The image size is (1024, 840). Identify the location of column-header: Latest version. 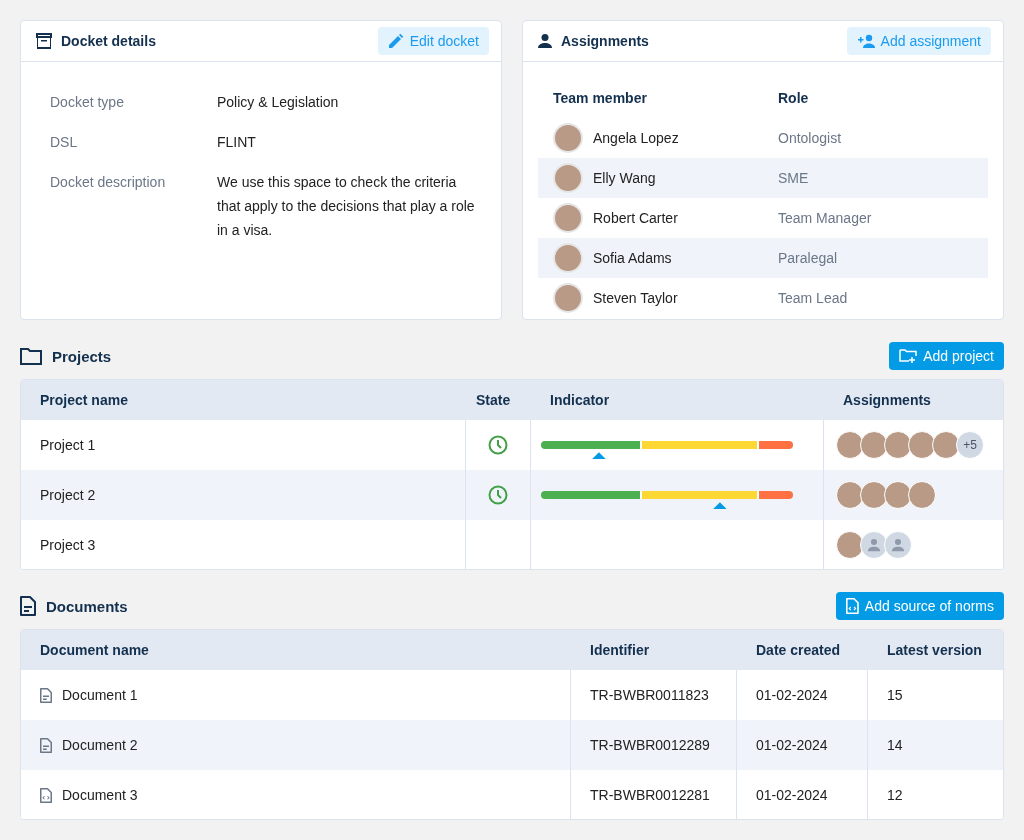
(934, 650).